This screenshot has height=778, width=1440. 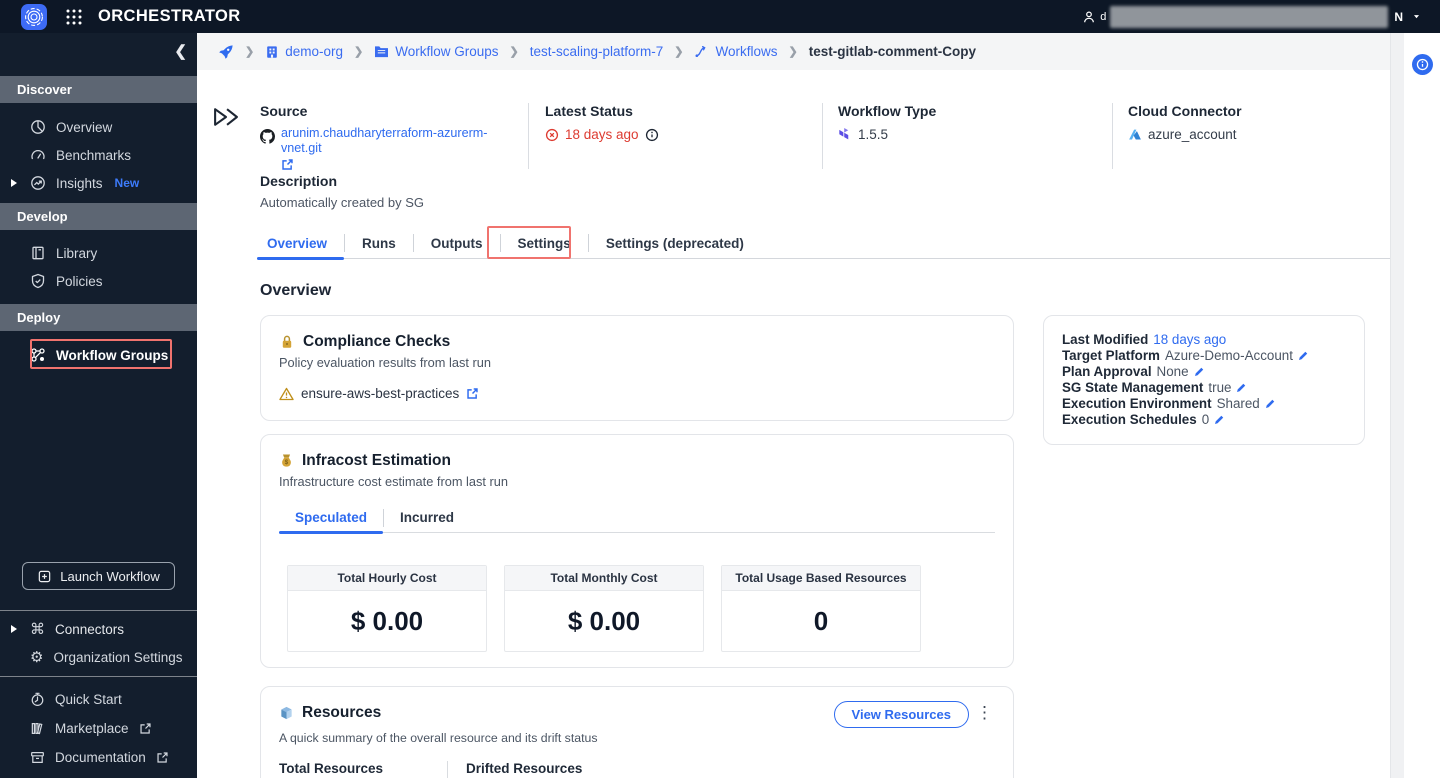 I want to click on warning-triangle-icon, so click(x=286, y=393).